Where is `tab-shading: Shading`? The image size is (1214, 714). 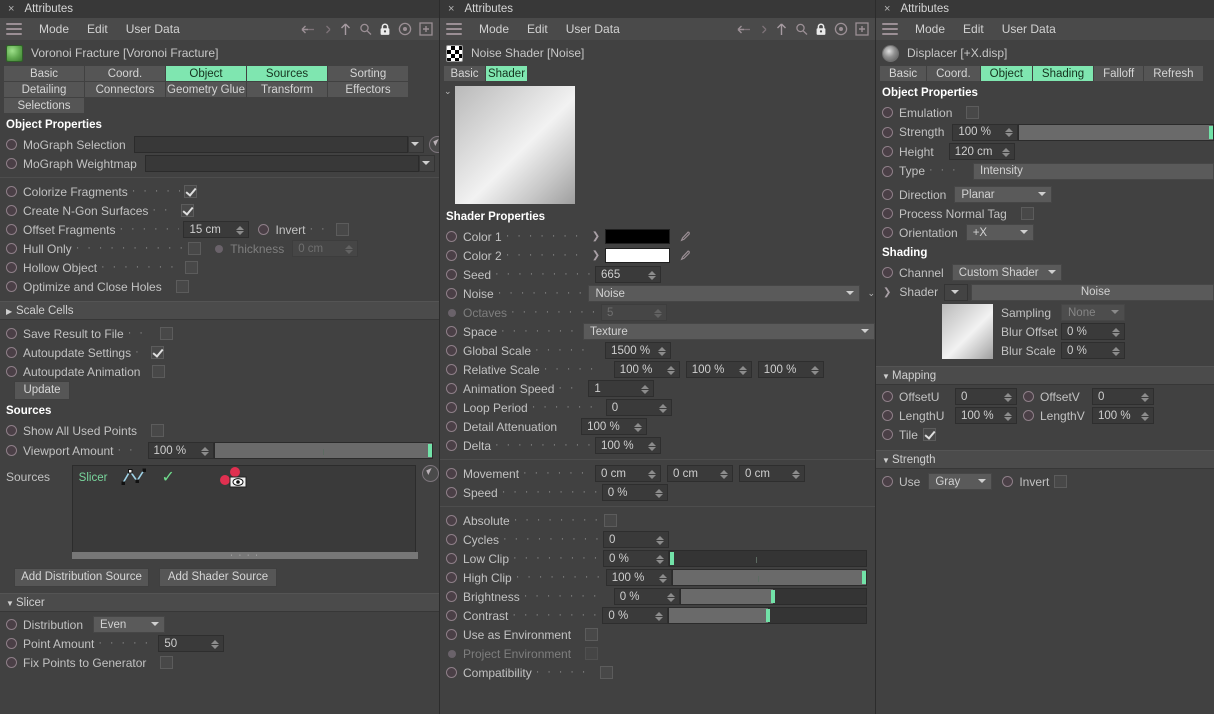
tab-shading: Shading is located at coordinates (1063, 74).